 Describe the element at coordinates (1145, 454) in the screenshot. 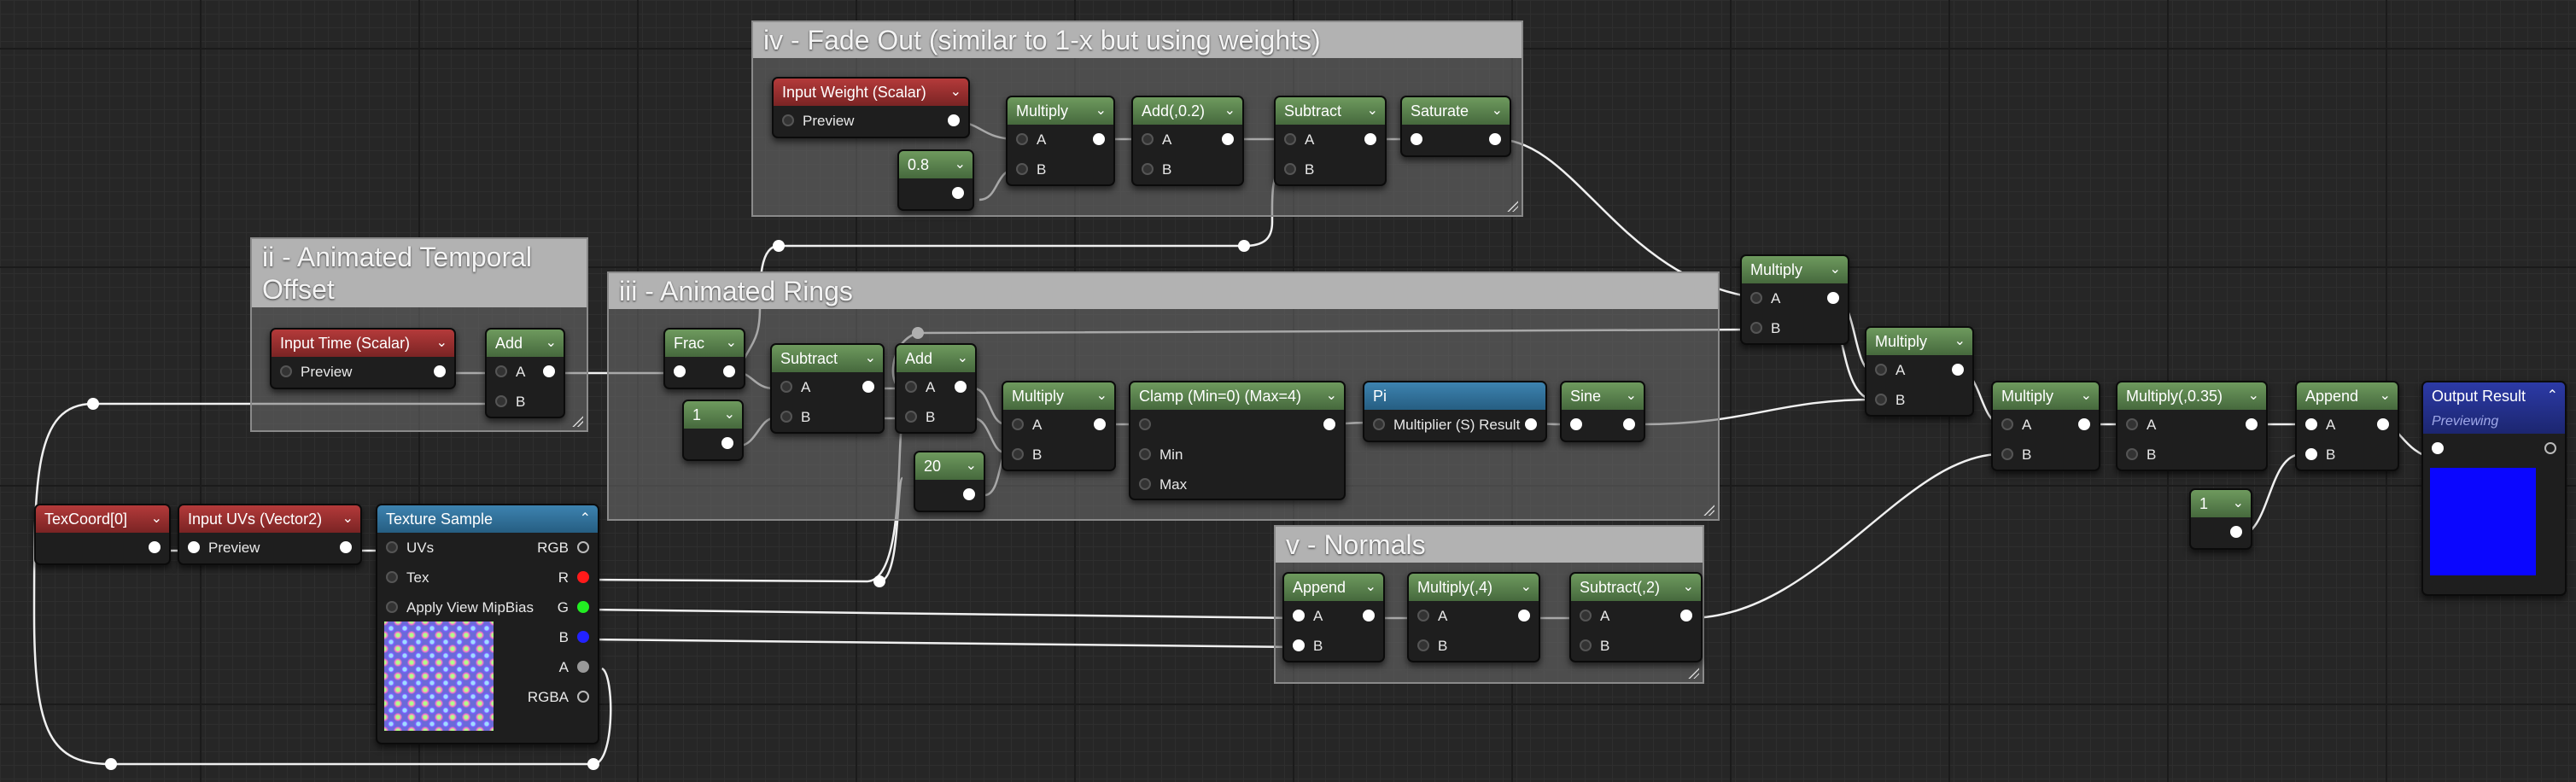

I see `pin-input-min` at that location.